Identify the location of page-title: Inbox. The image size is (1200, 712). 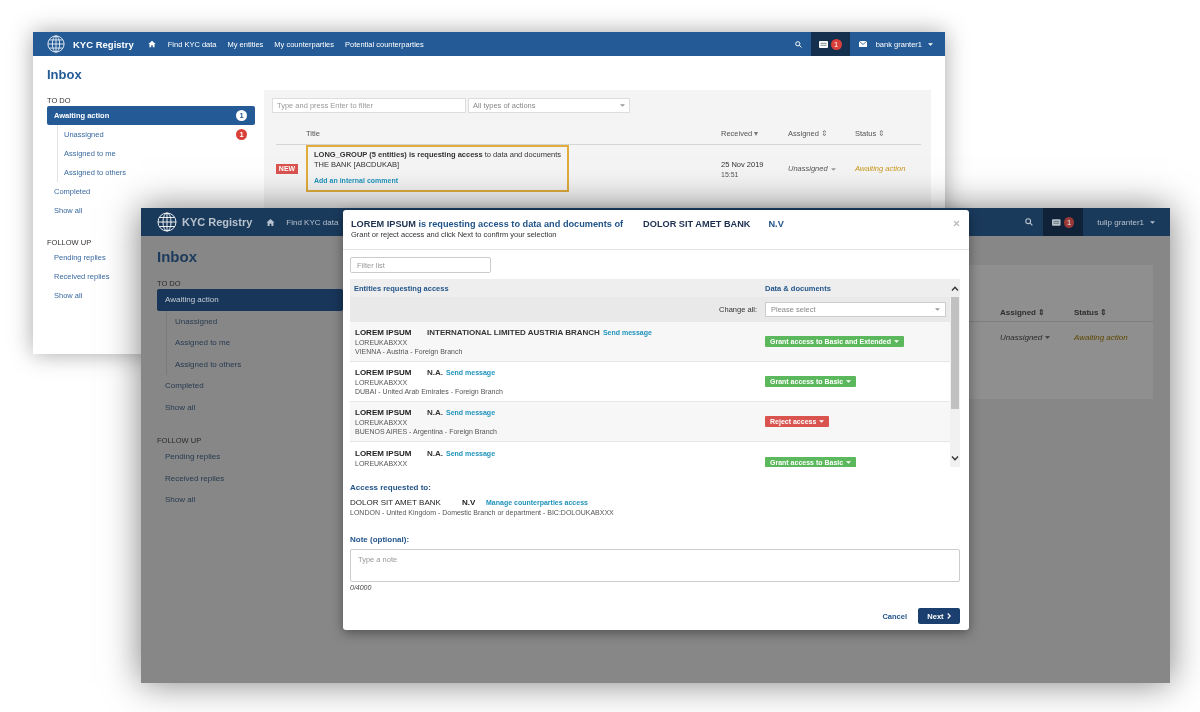
(64, 74).